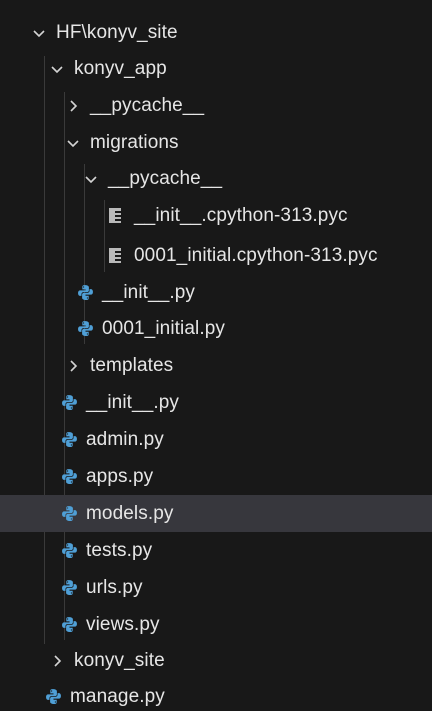  What do you see at coordinates (216, 587) in the screenshot?
I see `tree-file-urls-py: urls.py` at bounding box center [216, 587].